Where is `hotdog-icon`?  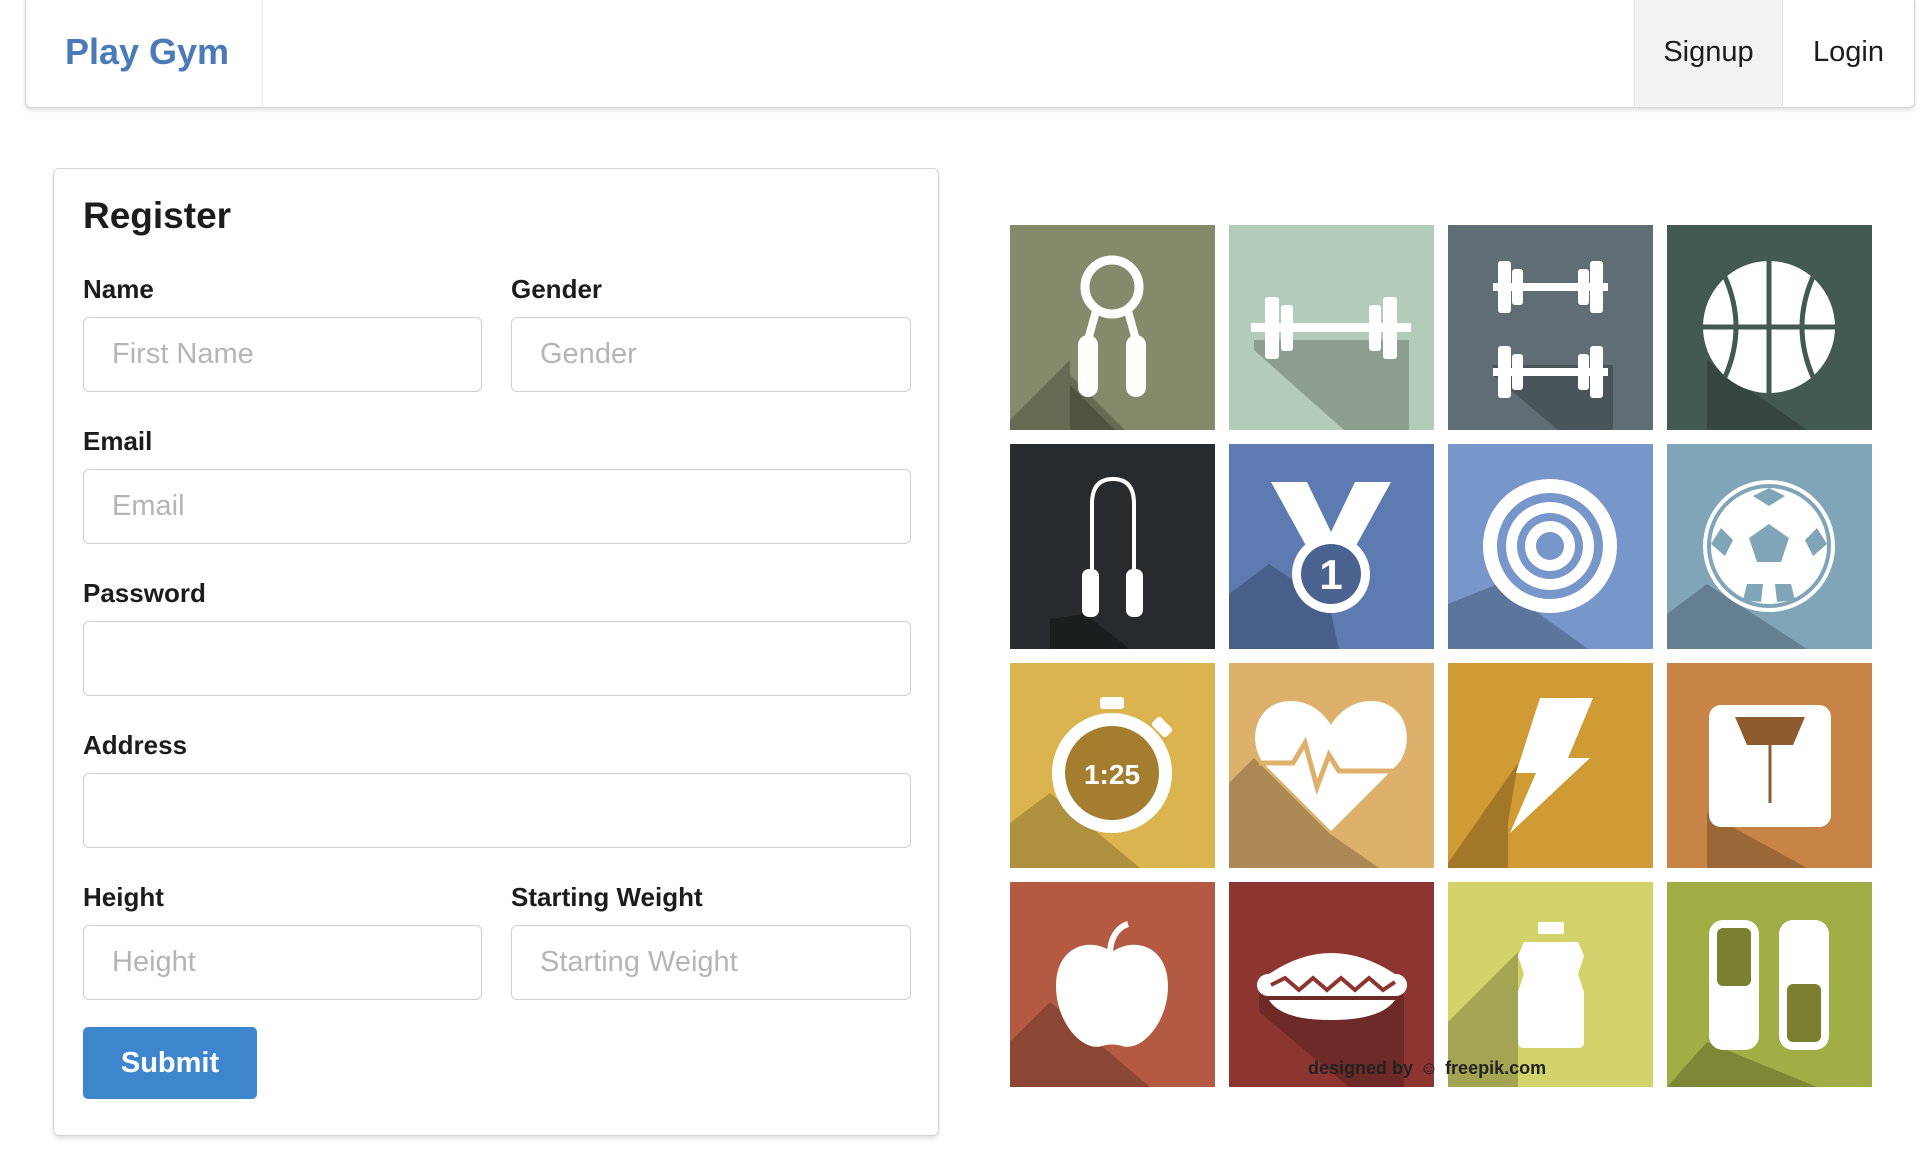 hotdog-icon is located at coordinates (1331, 984).